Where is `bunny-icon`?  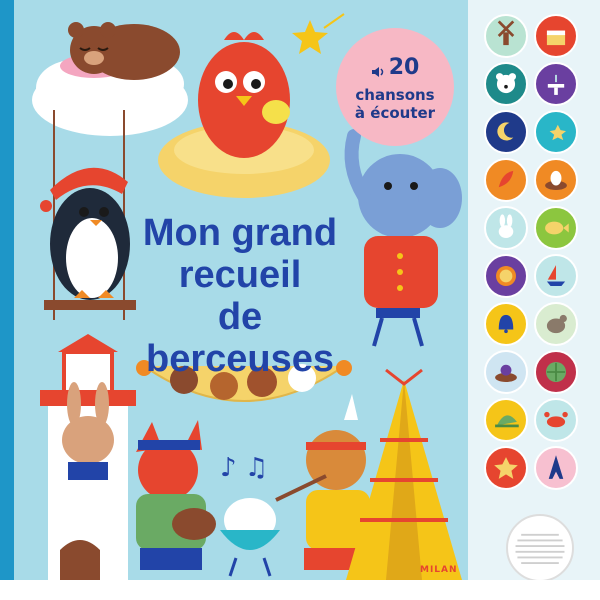
bunny-icon is located at coordinates (506, 226).